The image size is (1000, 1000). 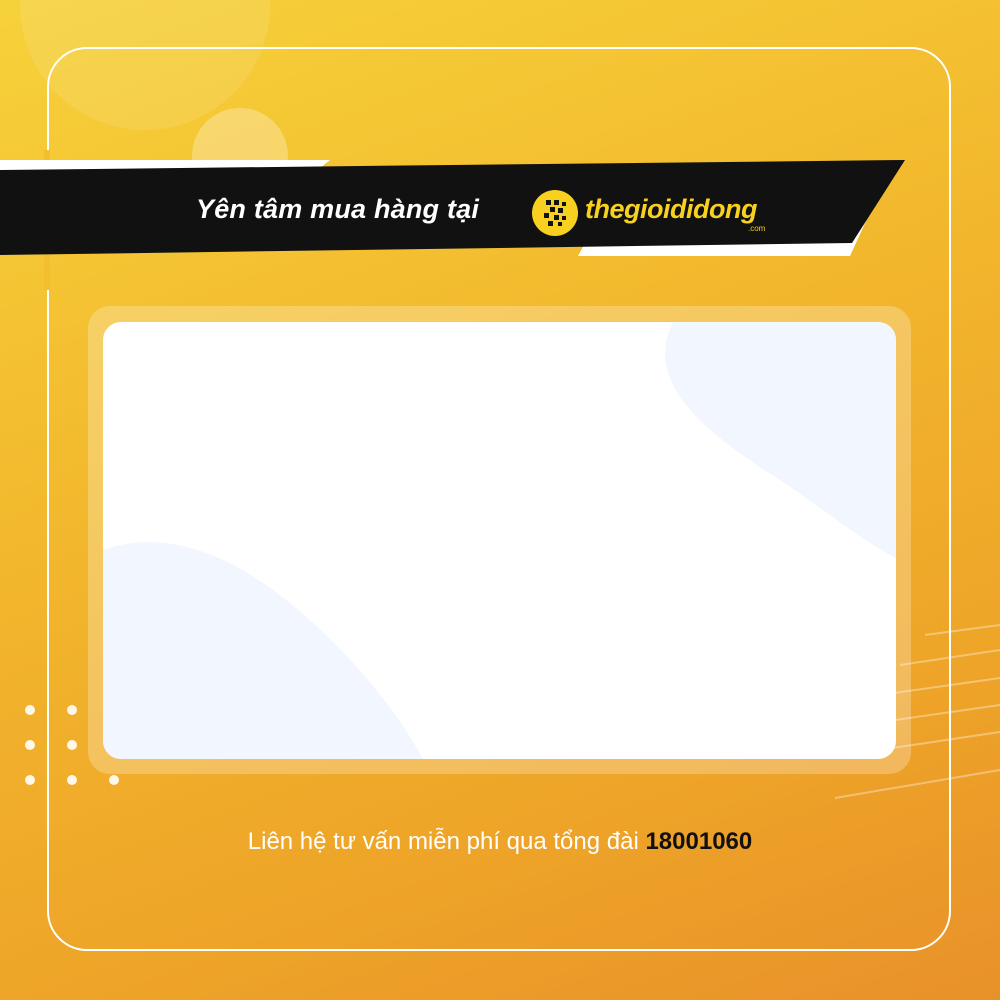 What do you see at coordinates (917, 711) in the screenshot?
I see `decorative-lines` at bounding box center [917, 711].